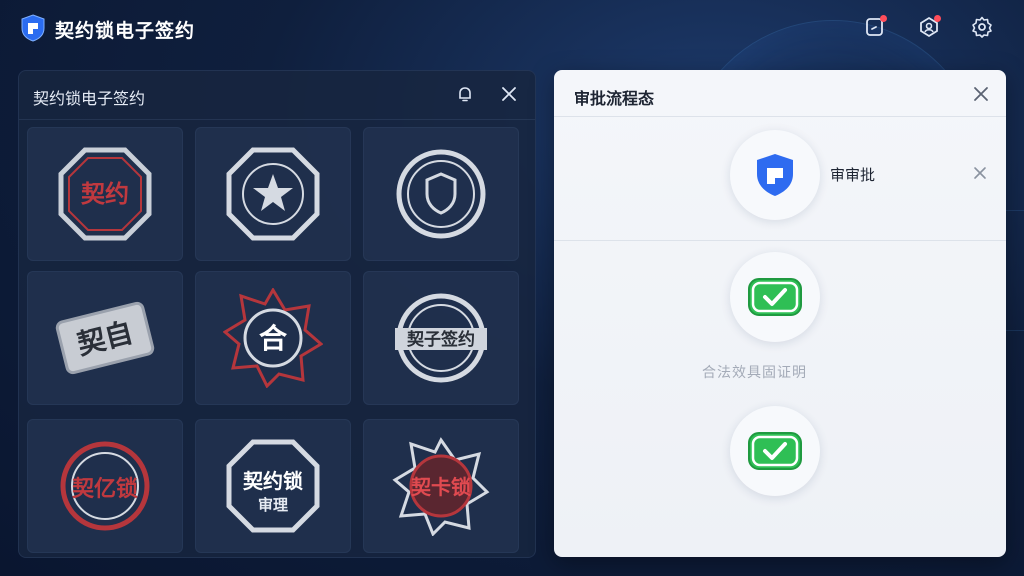 The height and width of the screenshot is (576, 1024). I want to click on seal-stamp-icon: 契约, so click(105, 194).